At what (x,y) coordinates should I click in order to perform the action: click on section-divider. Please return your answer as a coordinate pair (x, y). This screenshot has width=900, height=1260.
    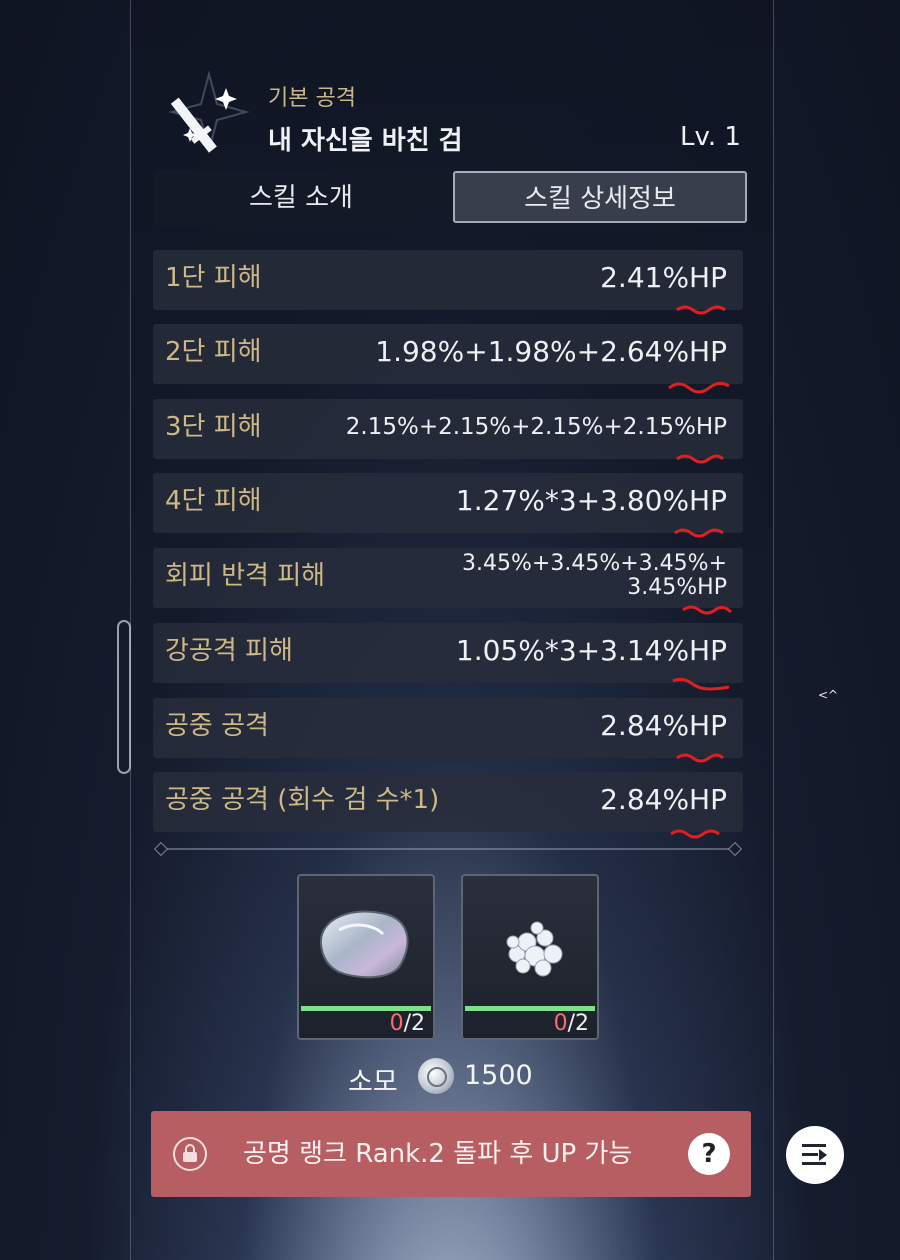
    Looking at the image, I should click on (448, 849).